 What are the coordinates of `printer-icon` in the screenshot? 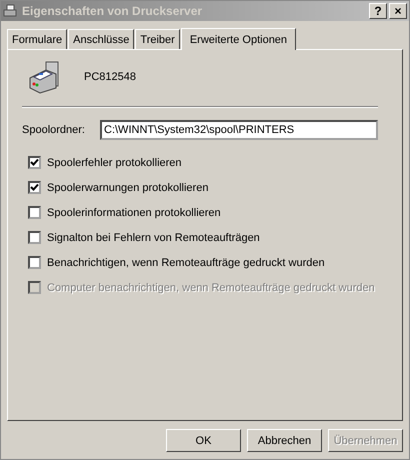 It's located at (11, 11).